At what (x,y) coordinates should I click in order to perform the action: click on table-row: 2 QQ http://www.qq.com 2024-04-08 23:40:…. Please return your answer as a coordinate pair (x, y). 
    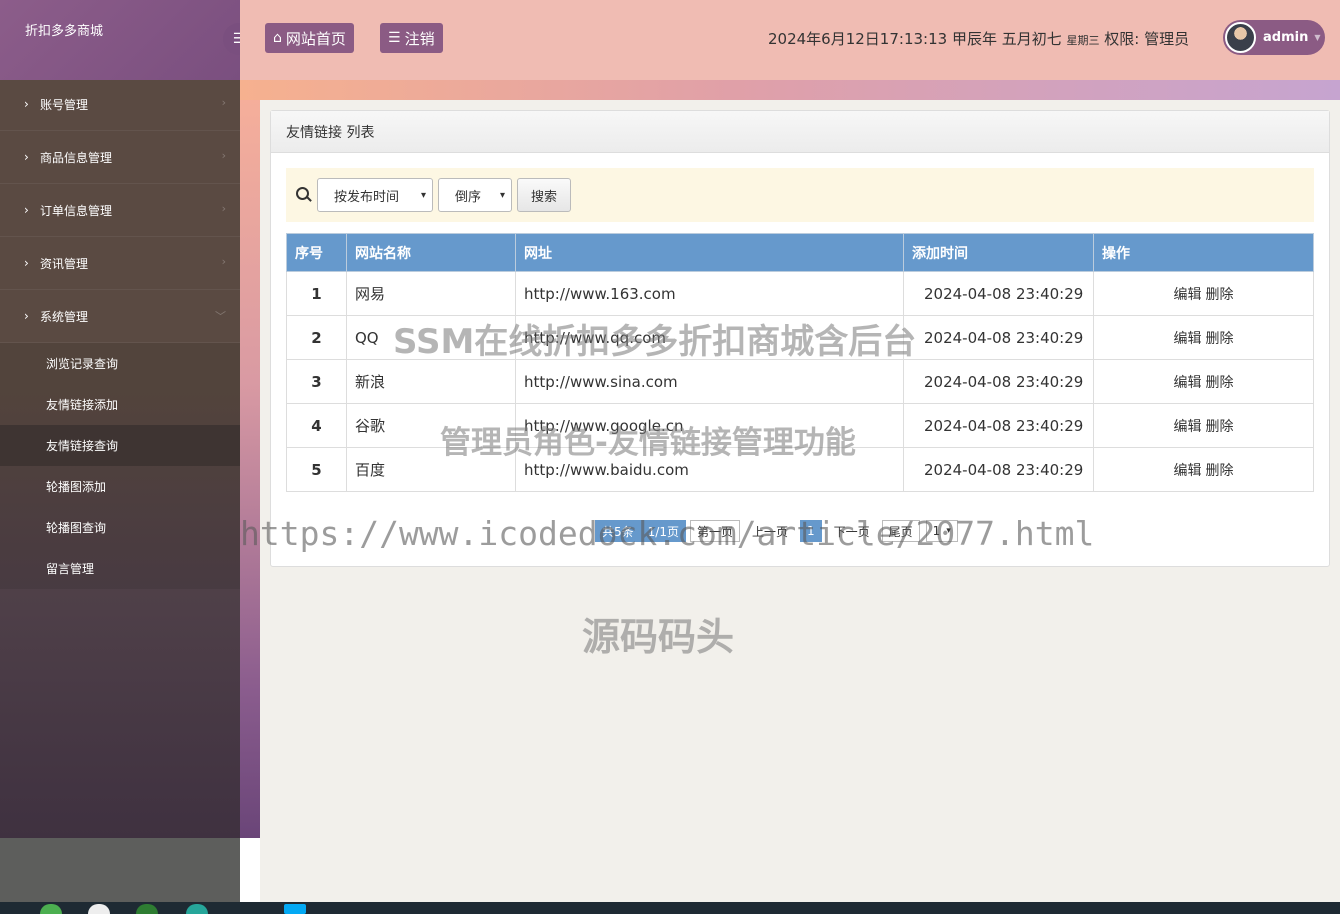
    Looking at the image, I should click on (800, 337).